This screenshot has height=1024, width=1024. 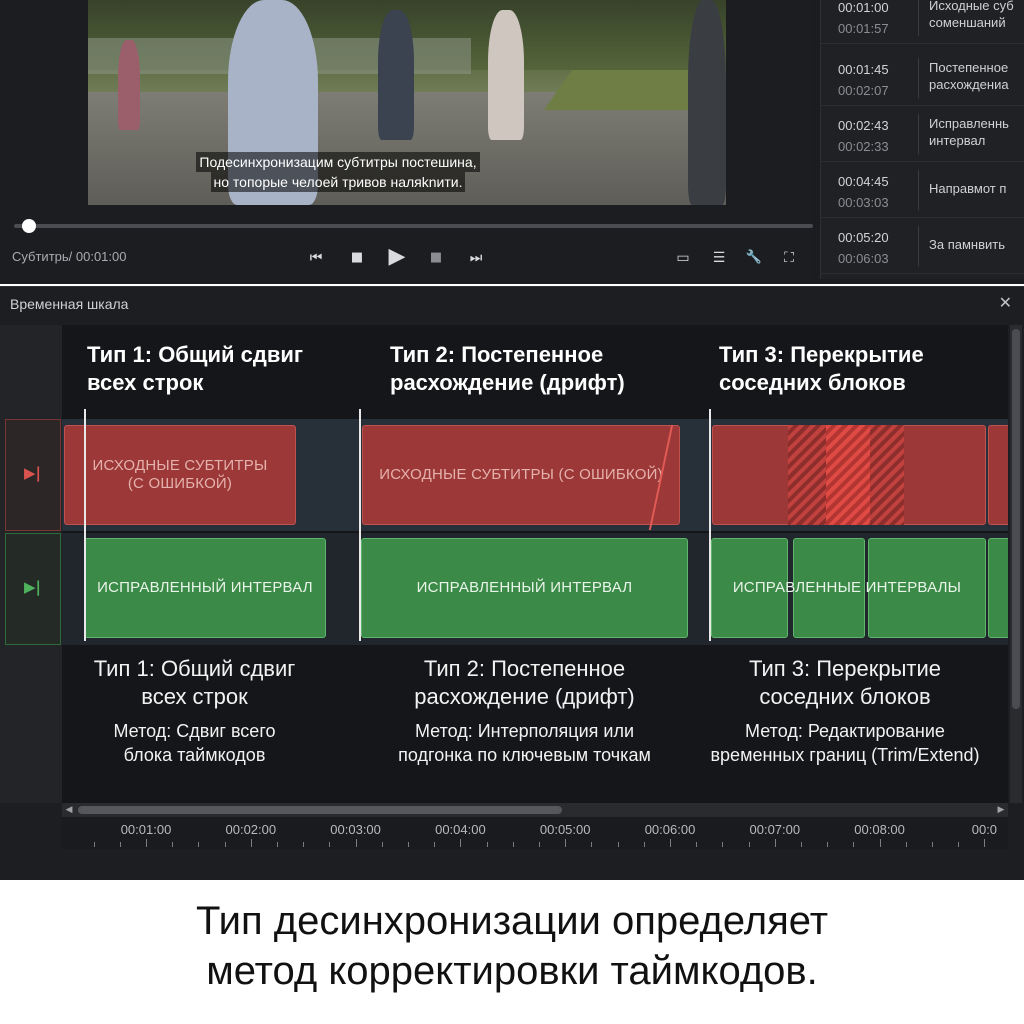 I want to click on skip-back-icon: ⏮, so click(x=316, y=258).